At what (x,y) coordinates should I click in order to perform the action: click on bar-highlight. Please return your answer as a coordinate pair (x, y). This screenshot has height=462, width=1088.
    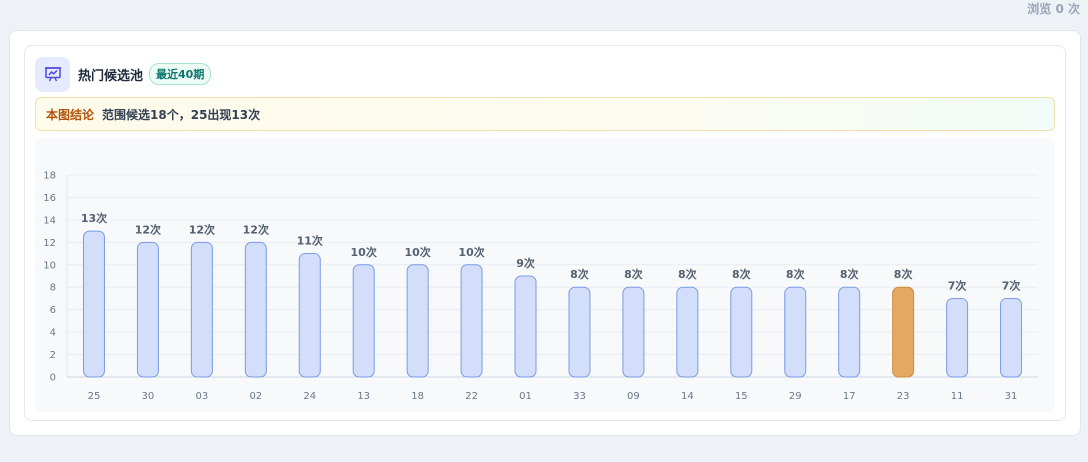
    Looking at the image, I should click on (903, 332).